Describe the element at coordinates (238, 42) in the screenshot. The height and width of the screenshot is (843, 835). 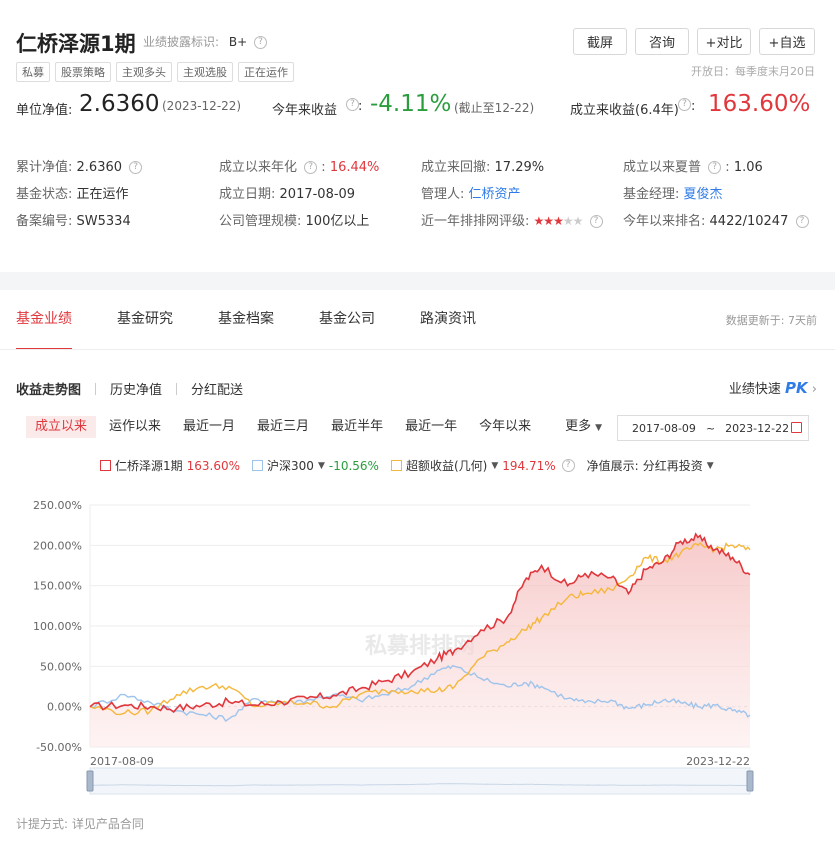
I see `disclosure-grade: B+` at that location.